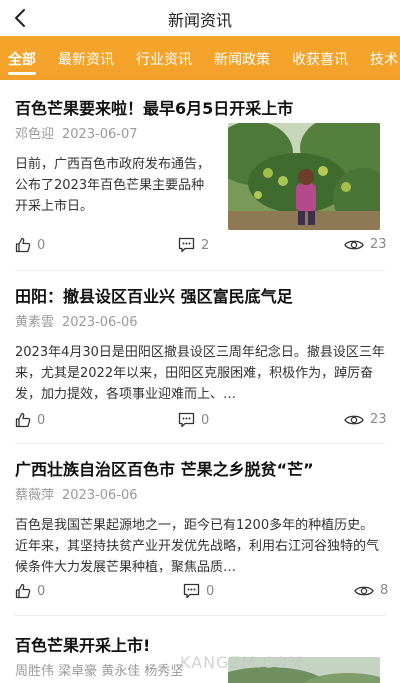 The width and height of the screenshot is (400, 683). Describe the element at coordinates (242, 59) in the screenshot. I see `tab-news-policy: 新闻政策` at that location.